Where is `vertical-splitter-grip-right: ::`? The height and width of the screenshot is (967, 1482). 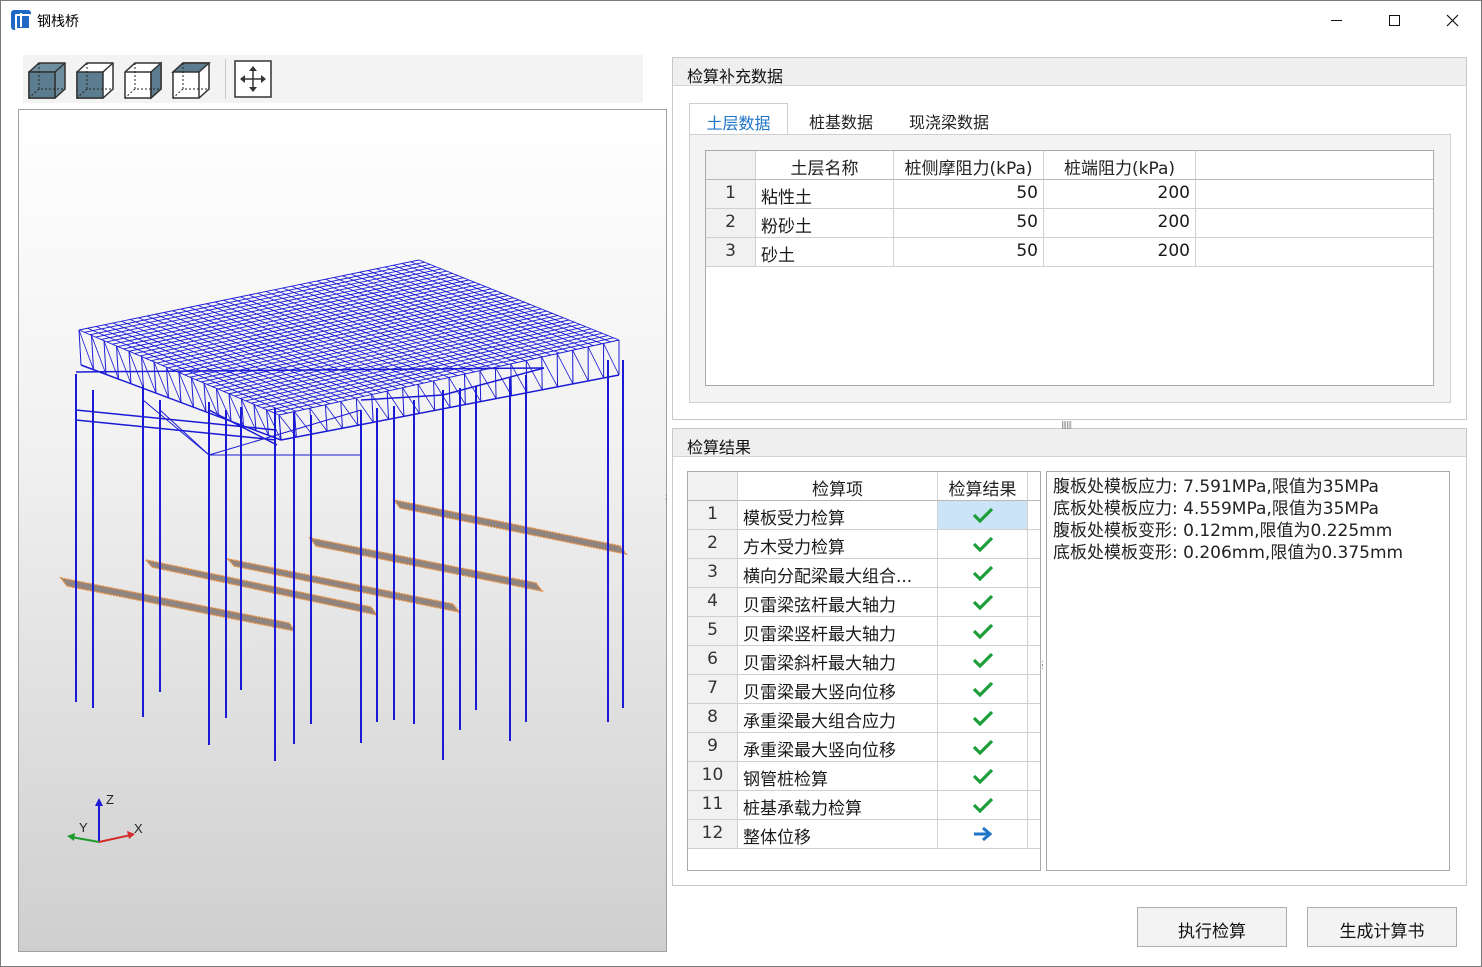
vertical-splitter-grip-right: :: is located at coordinates (1043, 665).